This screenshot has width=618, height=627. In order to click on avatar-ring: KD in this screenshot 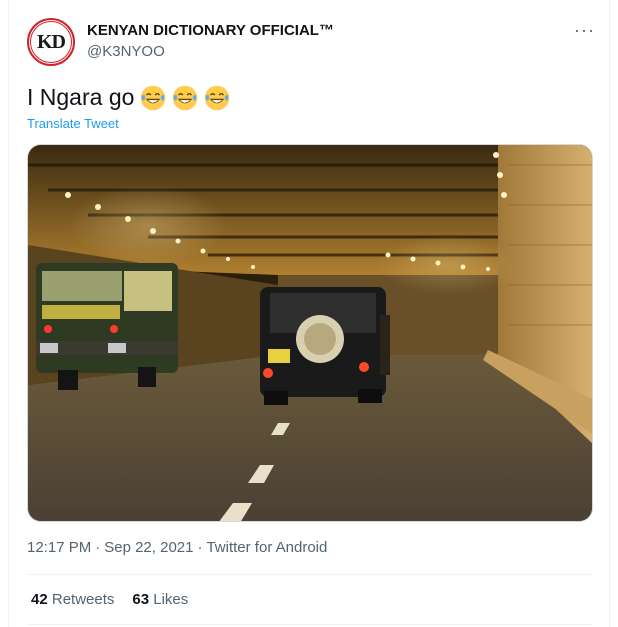, I will do `click(51, 42)`.